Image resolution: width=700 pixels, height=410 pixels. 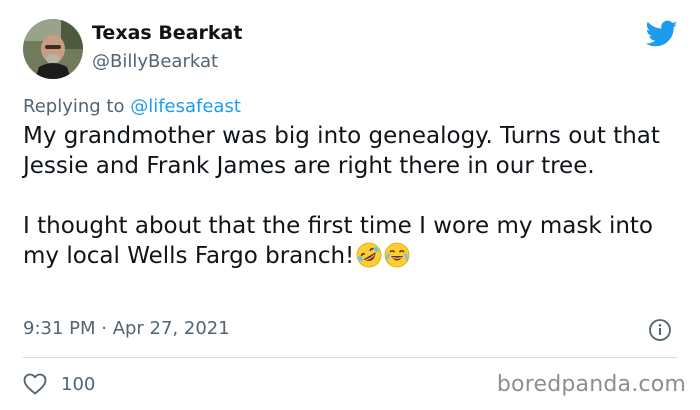 I want to click on heart-icon, so click(x=35, y=384).